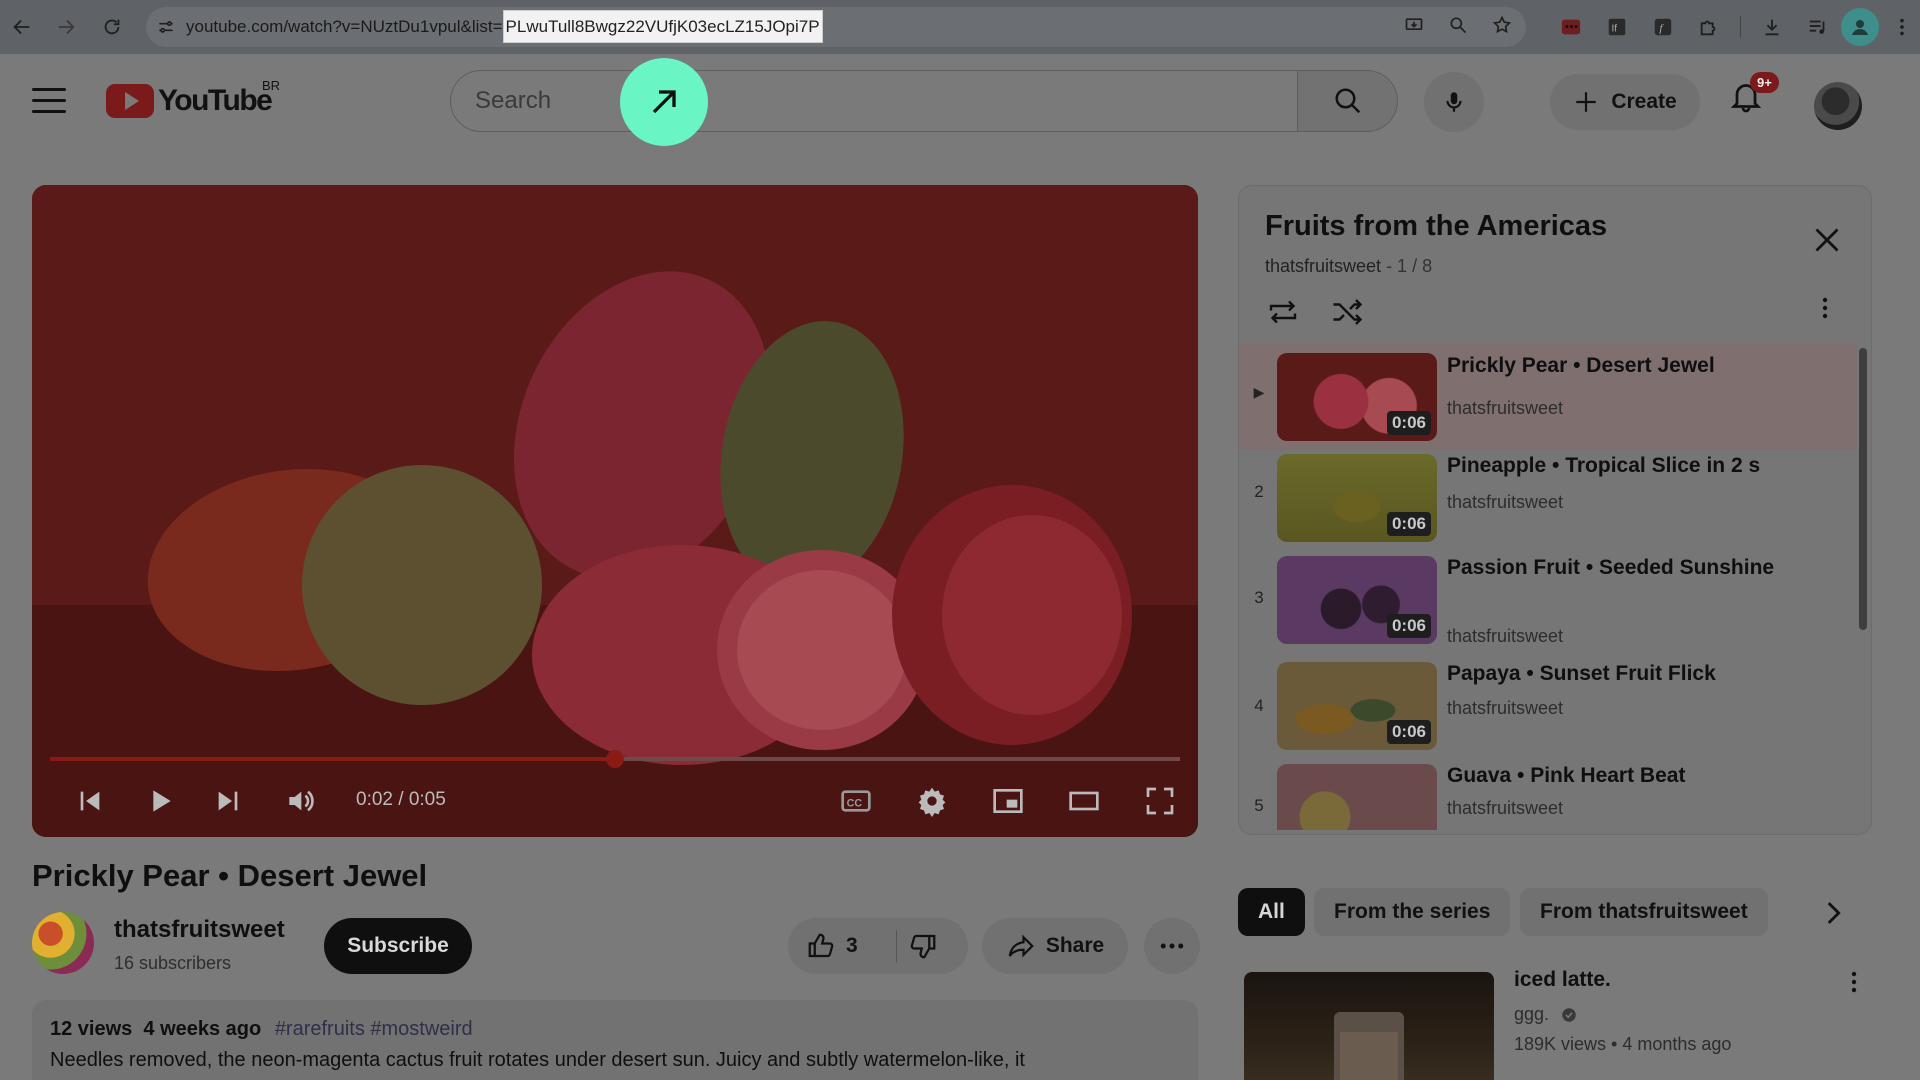 Image resolution: width=1920 pixels, height=1080 pixels. What do you see at coordinates (1772, 27) in the screenshot?
I see `downloads-icon` at bounding box center [1772, 27].